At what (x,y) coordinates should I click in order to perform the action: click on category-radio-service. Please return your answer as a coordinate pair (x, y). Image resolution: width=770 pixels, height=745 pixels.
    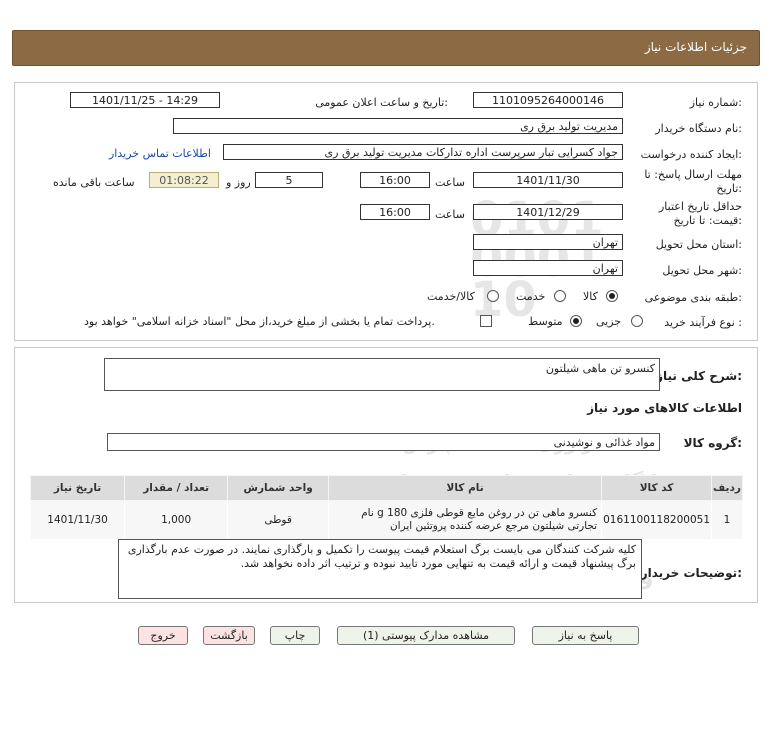
    Looking at the image, I should click on (560, 296).